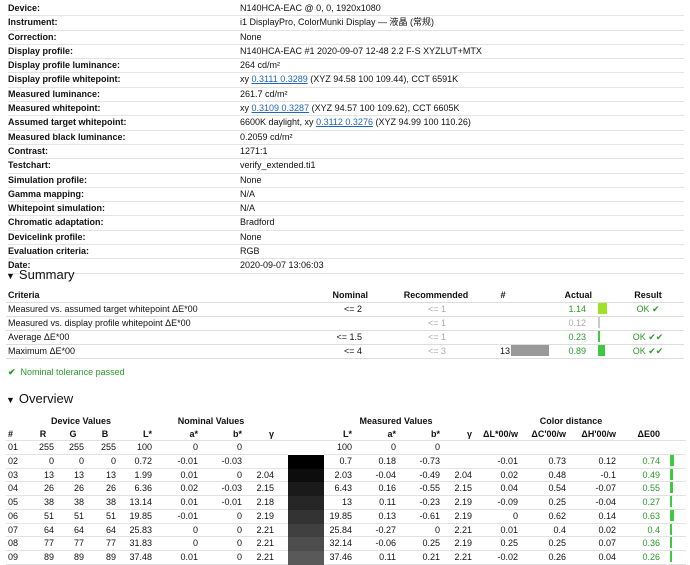 This screenshot has height=565, width=690. Describe the element at coordinates (608, 474) in the screenshot. I see `cell-dH: -0.1` at that location.